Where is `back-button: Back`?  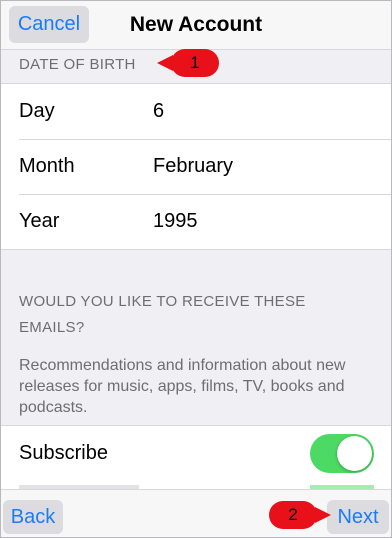 back-button: Back is located at coordinates (33, 517).